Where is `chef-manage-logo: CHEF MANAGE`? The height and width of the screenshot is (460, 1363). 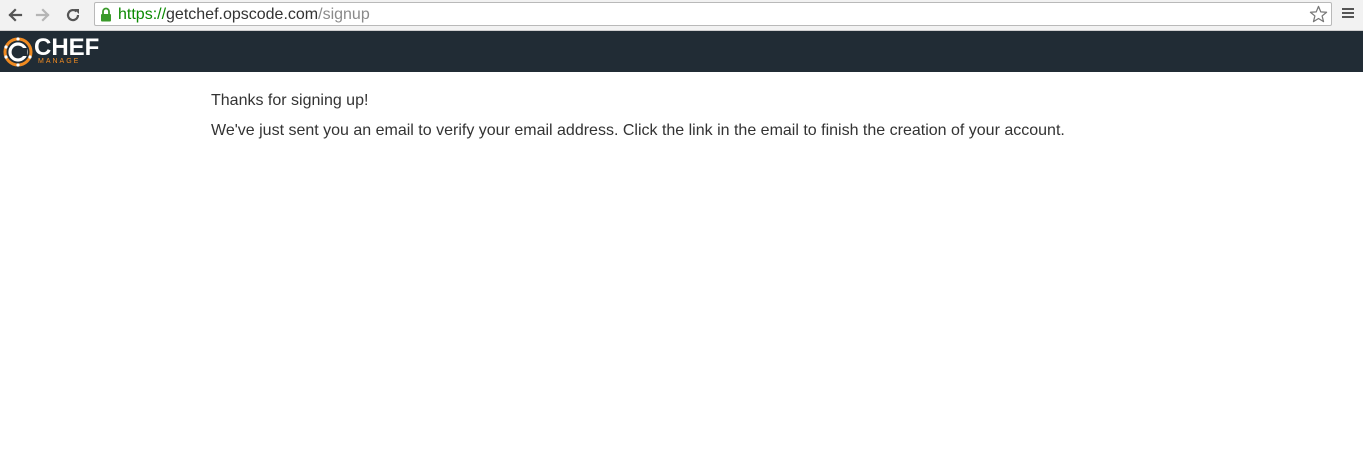
chef-manage-logo: CHEF MANAGE is located at coordinates (57, 51).